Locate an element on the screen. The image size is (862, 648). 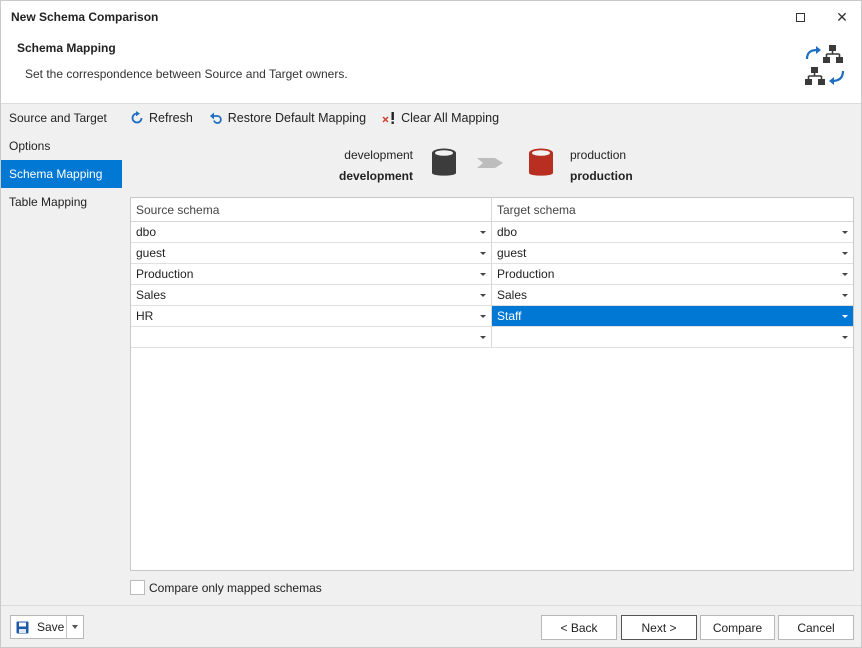
save-label: Save is located at coordinates (51, 627).